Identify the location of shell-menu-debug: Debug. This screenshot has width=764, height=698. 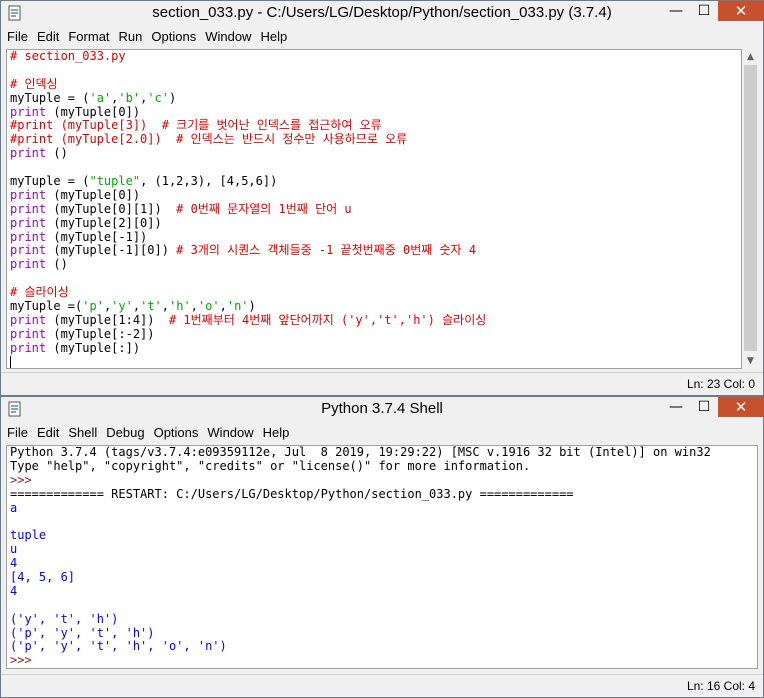
(125, 433).